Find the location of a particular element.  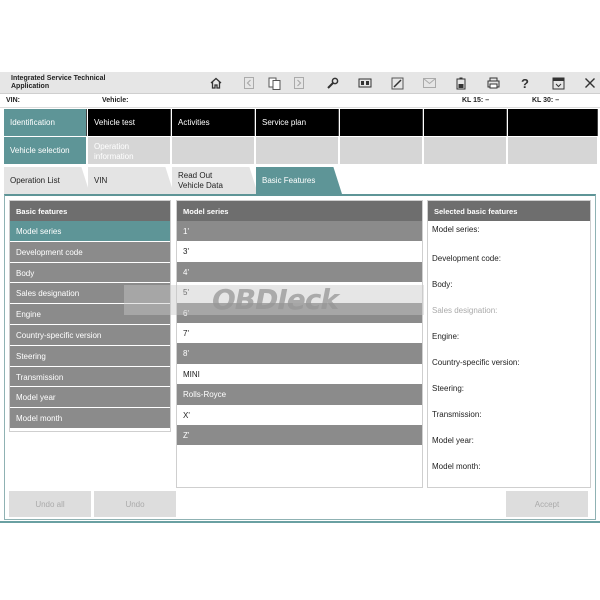

help-icon: ? is located at coordinates (525, 83).